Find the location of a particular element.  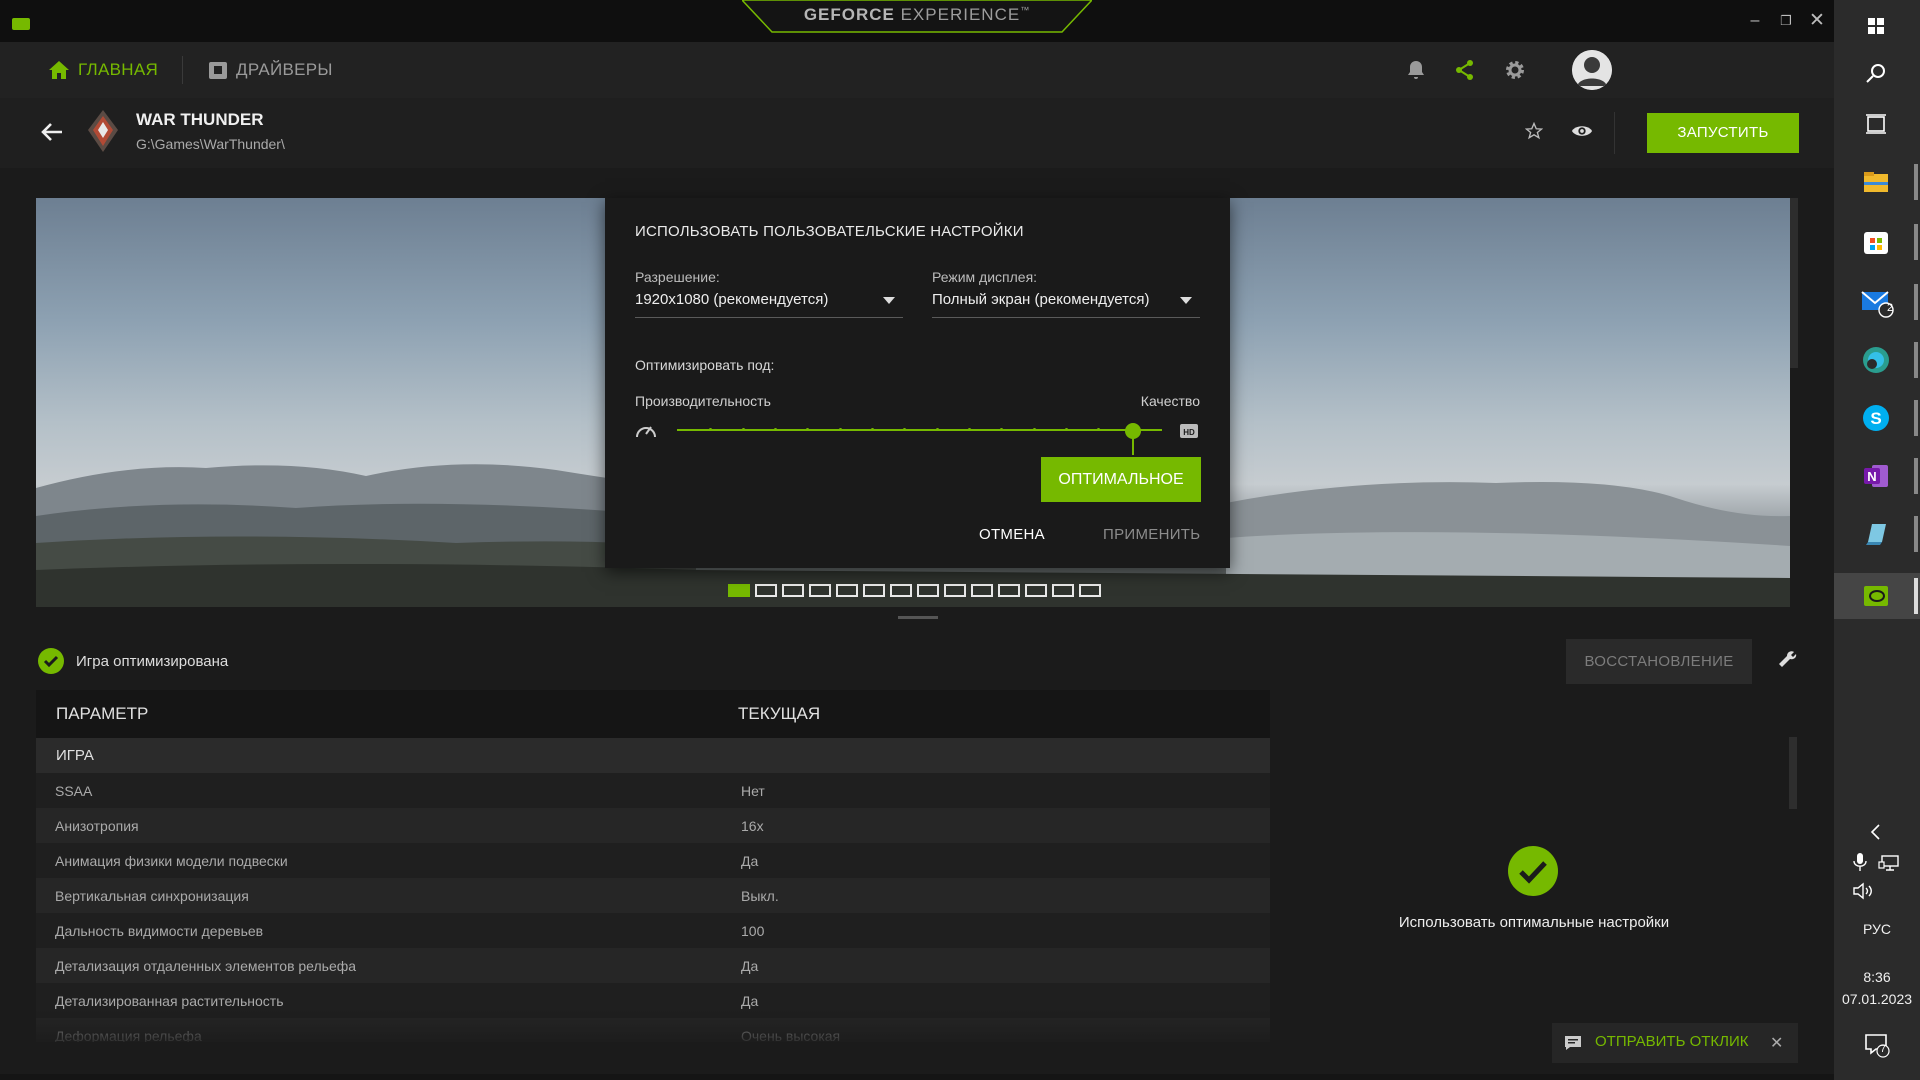

gear-icon is located at coordinates (1515, 70).